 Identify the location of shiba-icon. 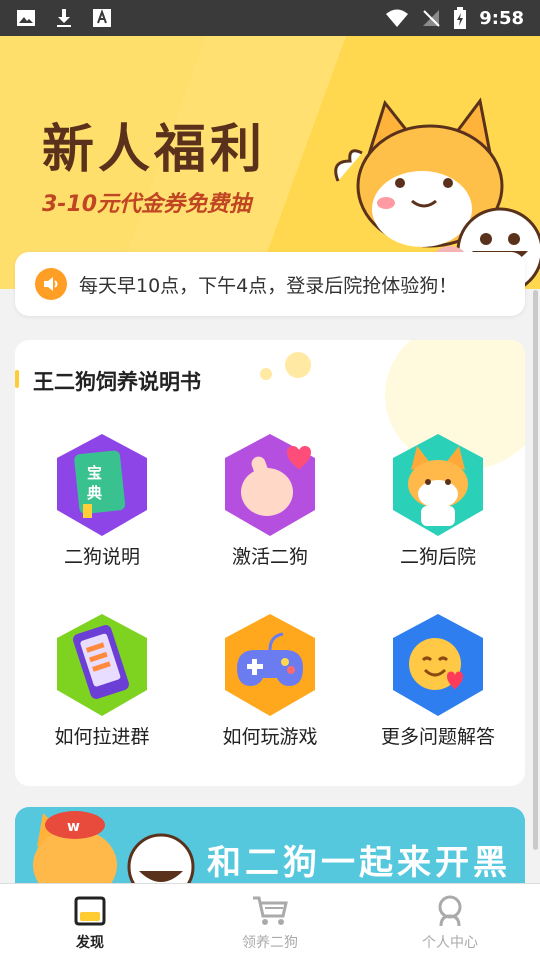
(438, 485).